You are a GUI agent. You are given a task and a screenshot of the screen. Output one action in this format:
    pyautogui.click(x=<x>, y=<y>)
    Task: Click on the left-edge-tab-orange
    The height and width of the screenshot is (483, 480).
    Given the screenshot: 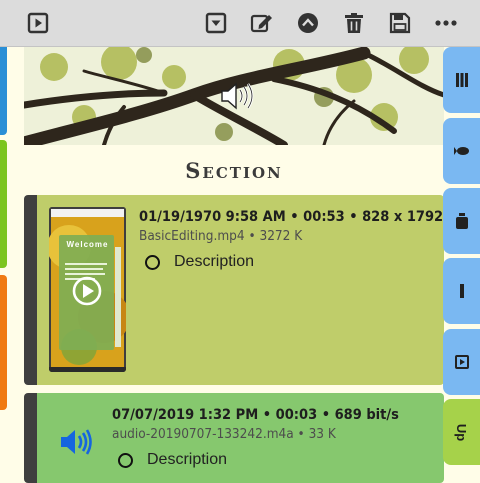 What is the action you would take?
    pyautogui.click(x=3, y=342)
    